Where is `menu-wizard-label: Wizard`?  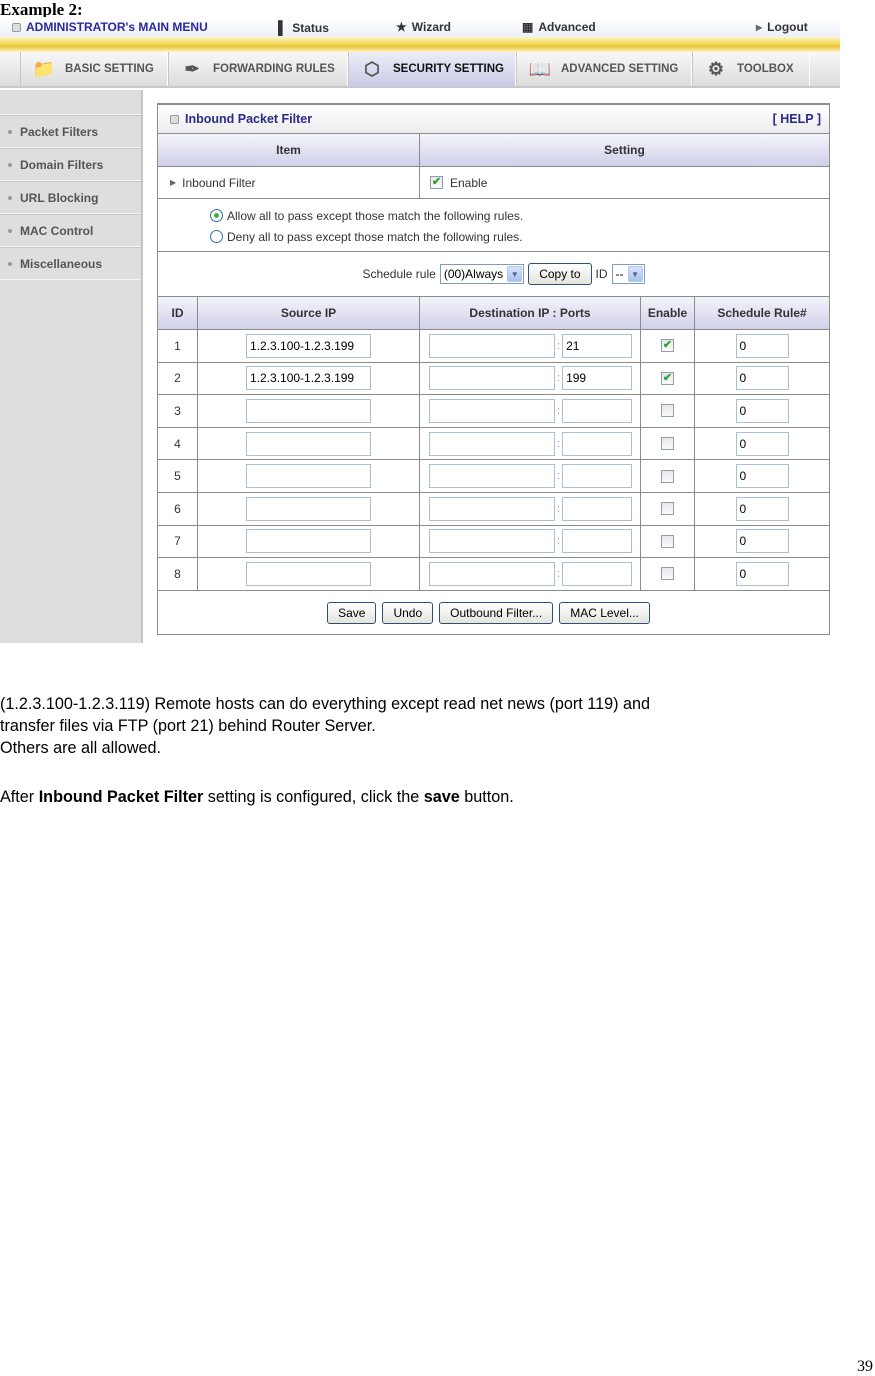 menu-wizard-label: Wizard is located at coordinates (431, 27).